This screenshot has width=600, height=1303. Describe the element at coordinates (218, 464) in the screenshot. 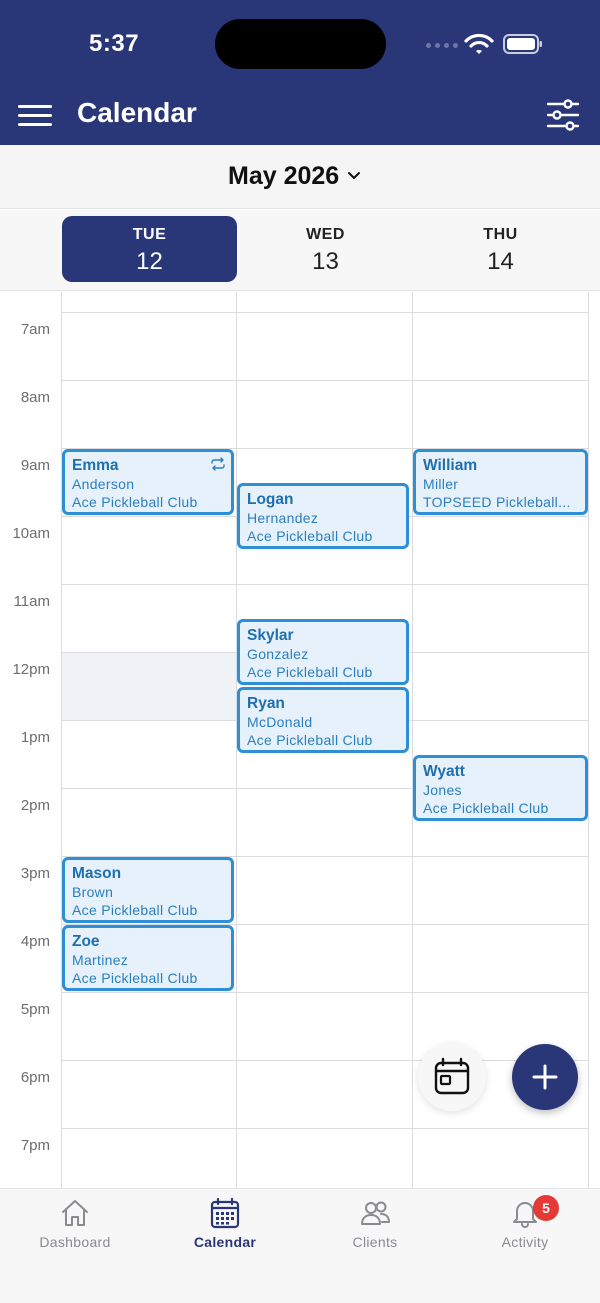

I see `repeat-icon` at that location.